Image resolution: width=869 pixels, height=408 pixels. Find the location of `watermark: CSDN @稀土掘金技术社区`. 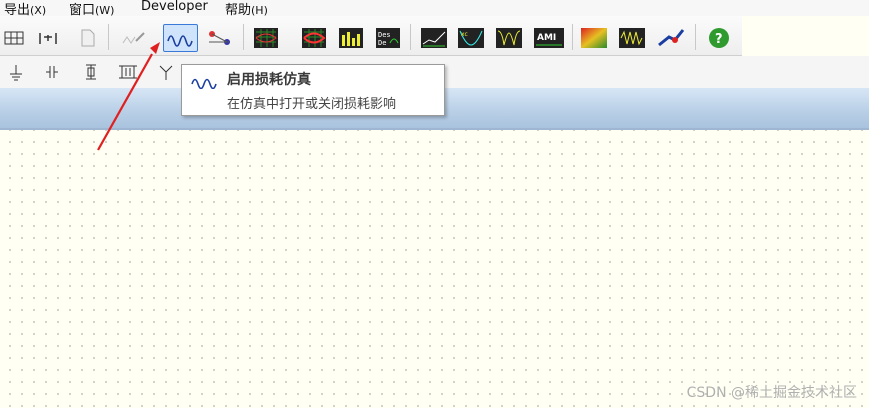

watermark: CSDN @稀土掘金技术社区 is located at coordinates (771, 393).